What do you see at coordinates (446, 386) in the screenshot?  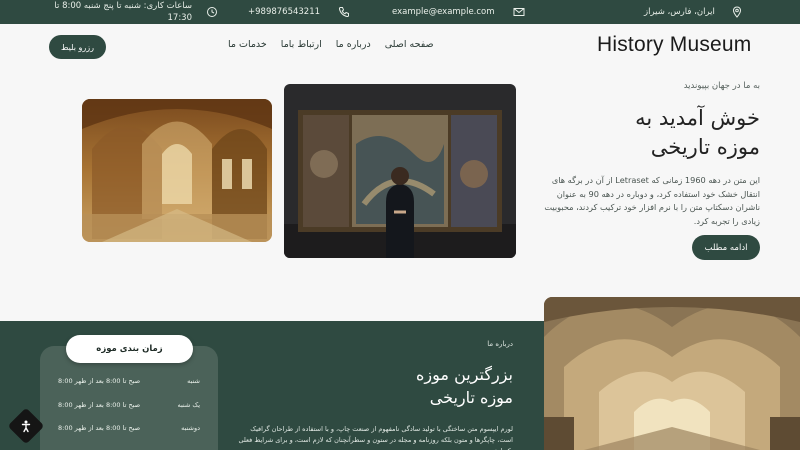 I see `about-title: بزرگترین موزه موزه تاریخی` at bounding box center [446, 386].